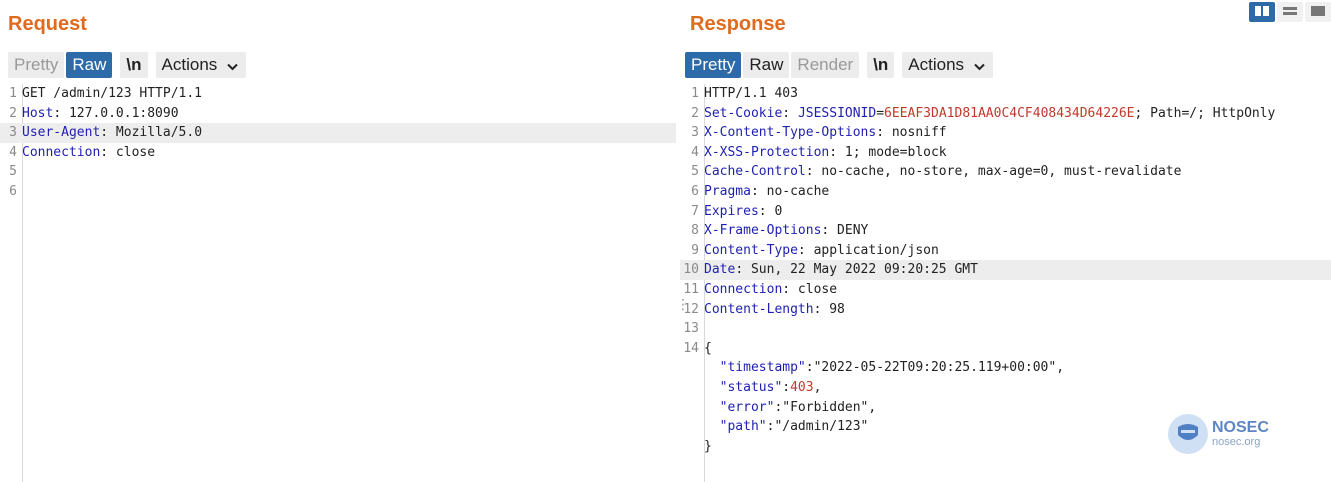 Image resolution: width=1331 pixels, height=482 pixels. Describe the element at coordinates (338, 153) in the screenshot. I see `request-line: 4 Connection: close` at that location.